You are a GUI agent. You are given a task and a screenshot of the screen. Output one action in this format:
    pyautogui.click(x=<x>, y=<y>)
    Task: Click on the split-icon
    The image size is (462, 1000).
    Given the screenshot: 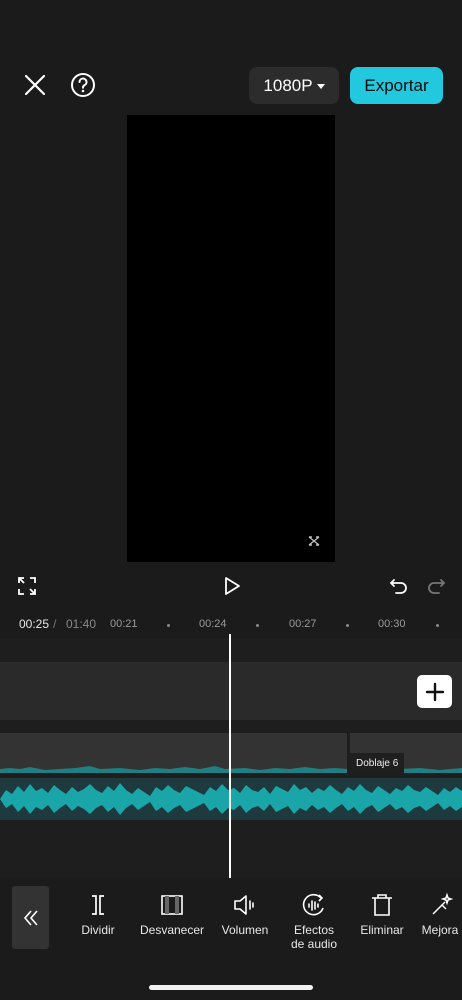 What is the action you would take?
    pyautogui.click(x=98, y=905)
    